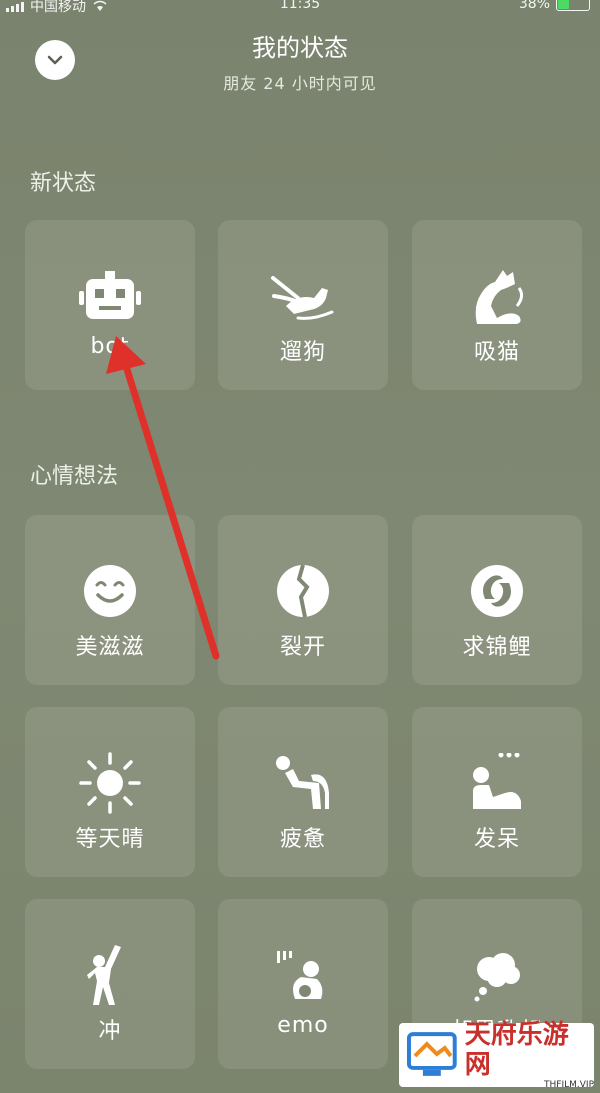  I want to click on status-tile-bot: bot, so click(110, 305).